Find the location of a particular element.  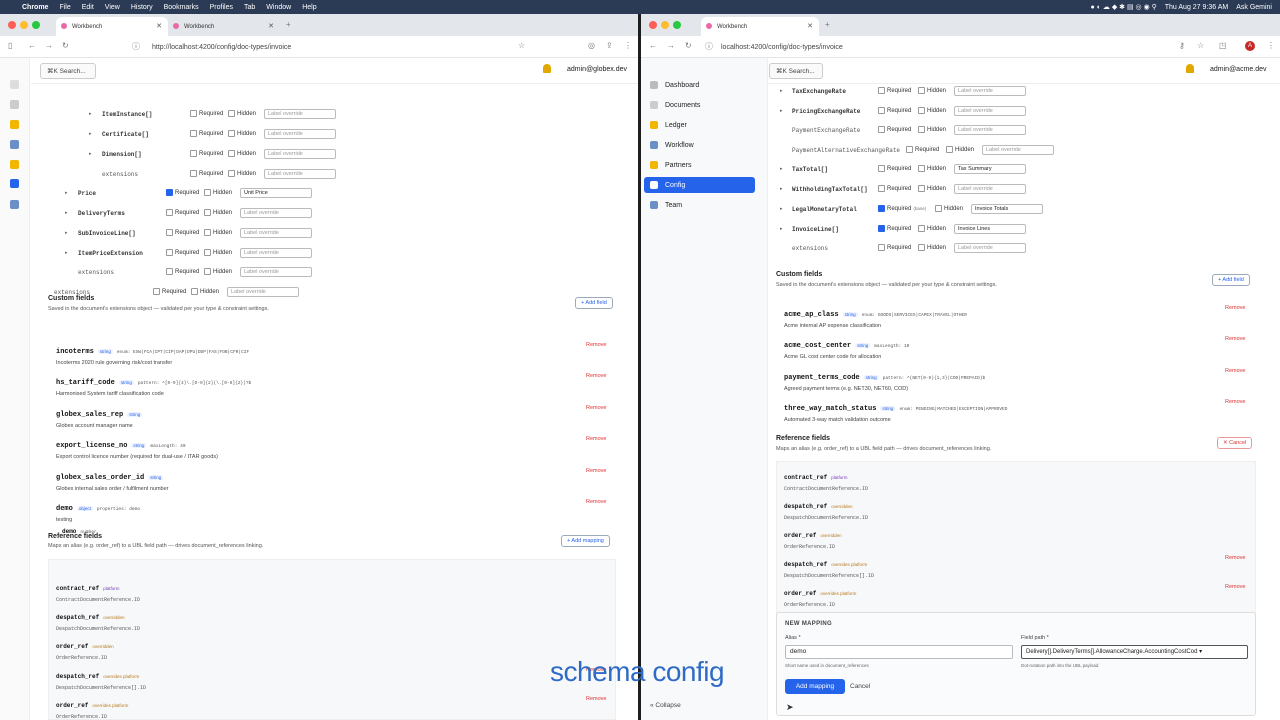

cancel-mapping-button: ✕ Cancel is located at coordinates (1235, 443).